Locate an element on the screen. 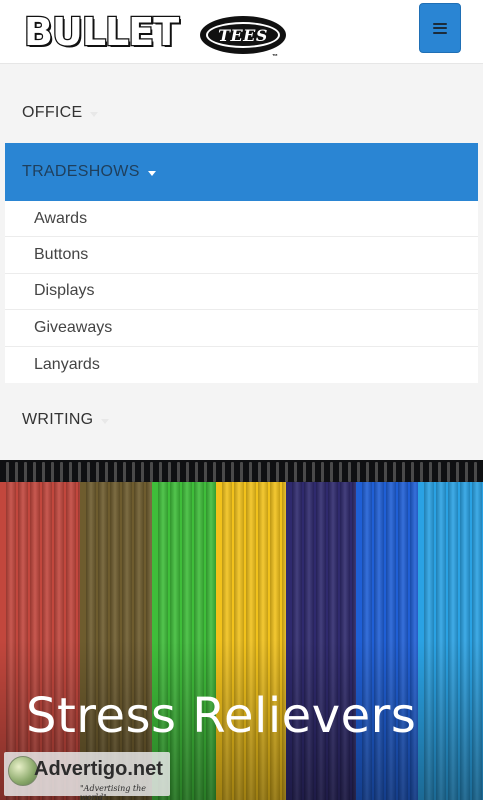  submenu-item-awards: Awards is located at coordinates (241, 219).